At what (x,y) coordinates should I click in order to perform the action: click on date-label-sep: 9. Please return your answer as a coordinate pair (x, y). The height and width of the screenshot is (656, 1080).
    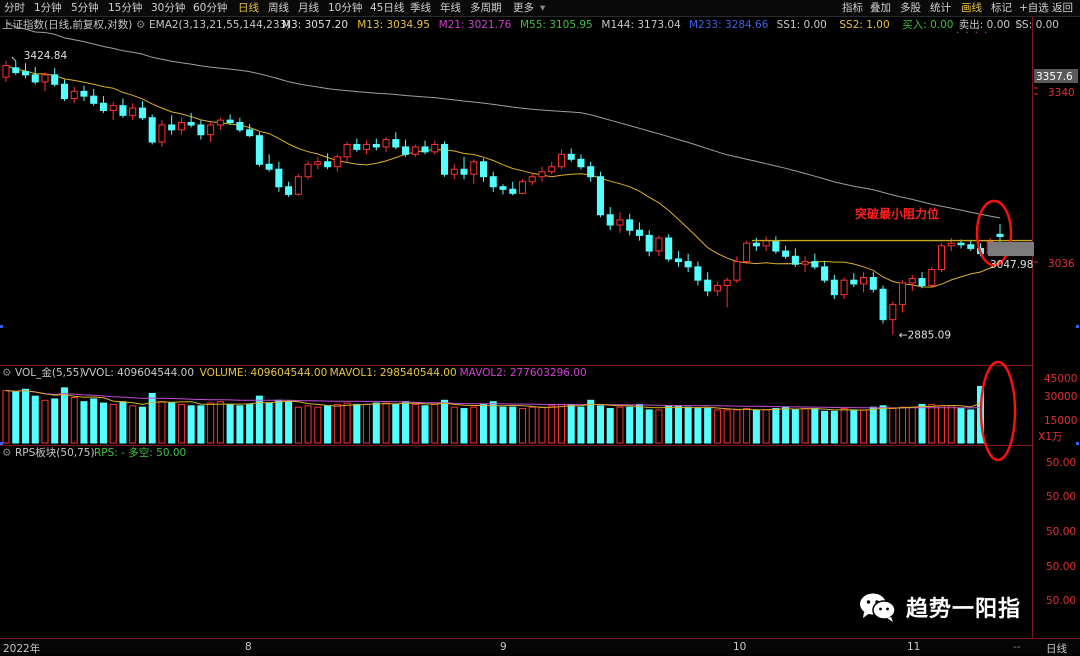
    Looking at the image, I should click on (503, 647).